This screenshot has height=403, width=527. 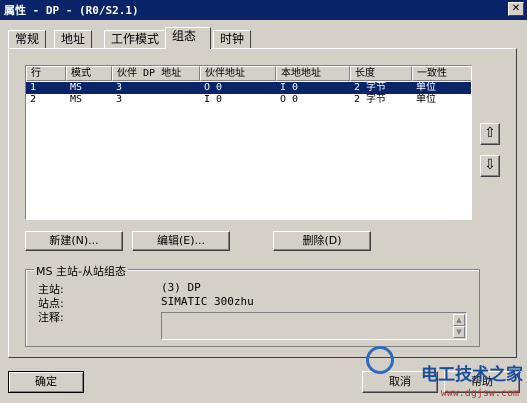 I want to click on watermark-text: 电工技术之家, so click(x=472, y=375).